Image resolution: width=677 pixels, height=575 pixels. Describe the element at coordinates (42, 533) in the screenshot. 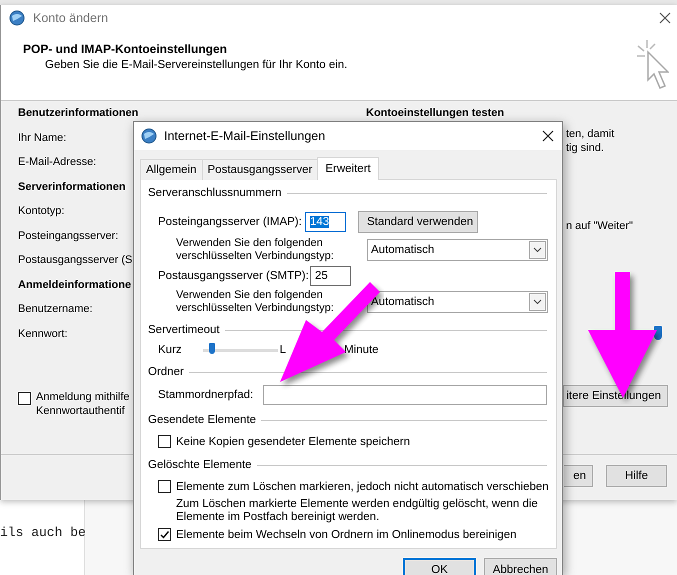

I see `code-line: ils auch be` at that location.